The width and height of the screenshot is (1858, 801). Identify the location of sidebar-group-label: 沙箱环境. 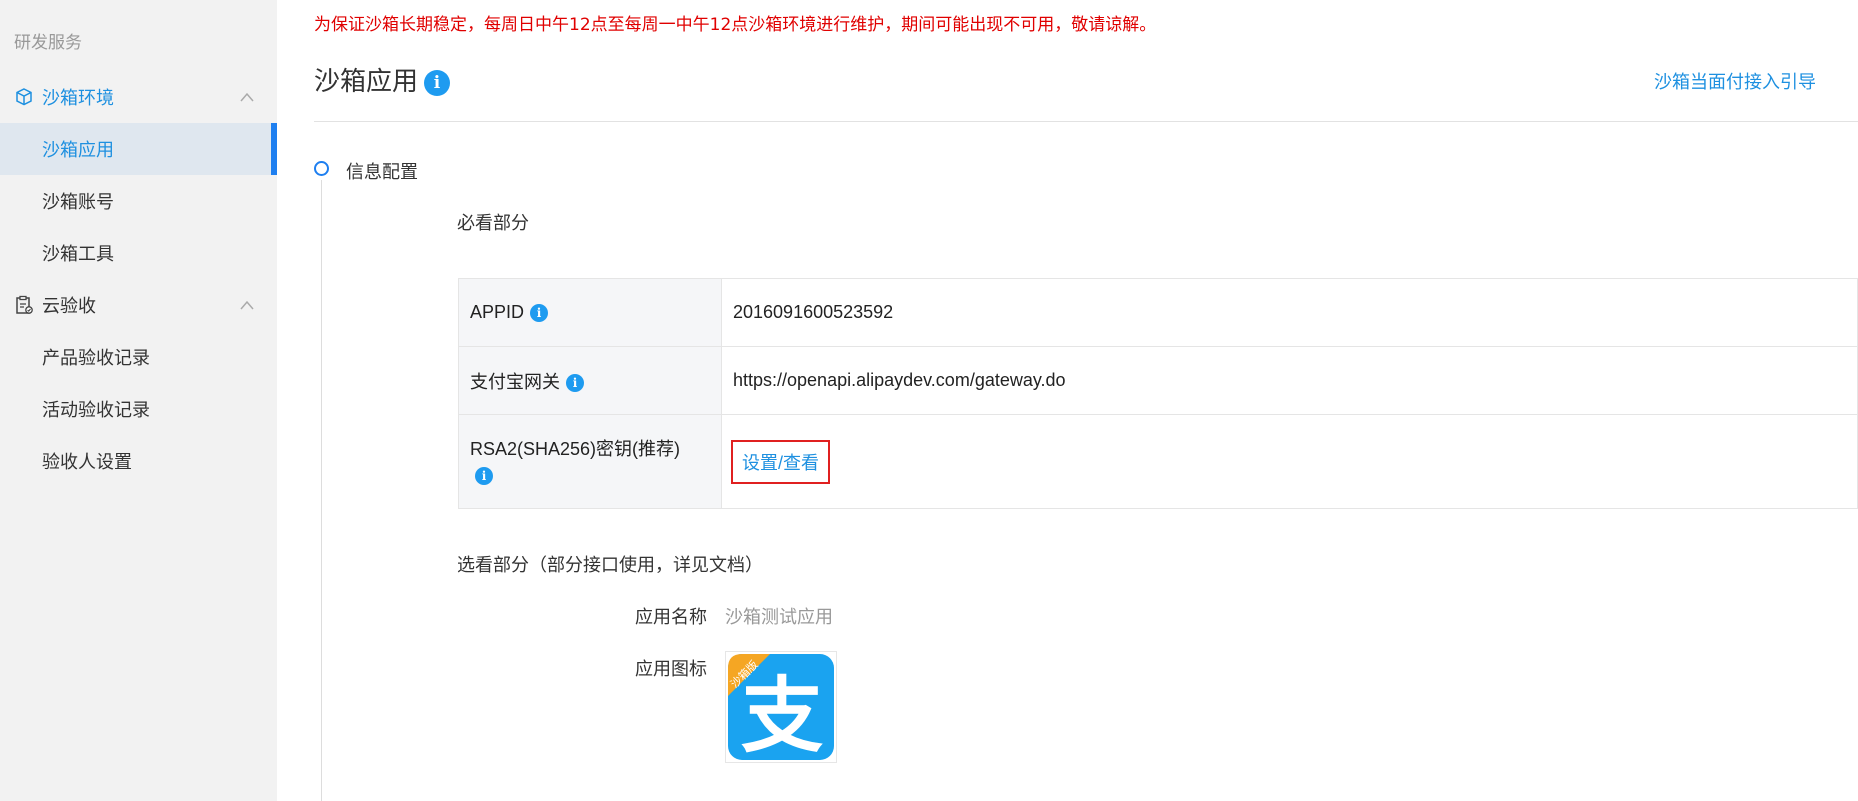
(78, 98).